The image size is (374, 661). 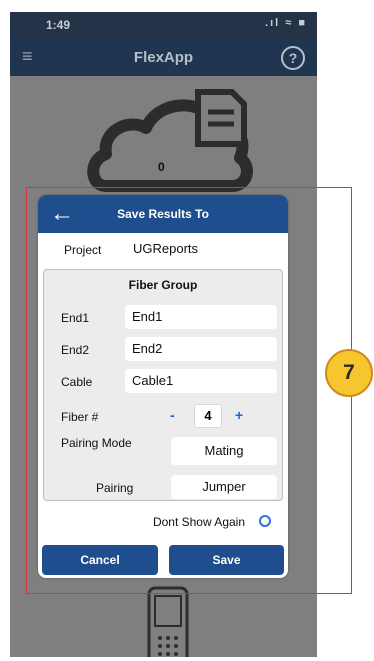 What do you see at coordinates (201, 349) in the screenshot?
I see `end2-field: End2` at bounding box center [201, 349].